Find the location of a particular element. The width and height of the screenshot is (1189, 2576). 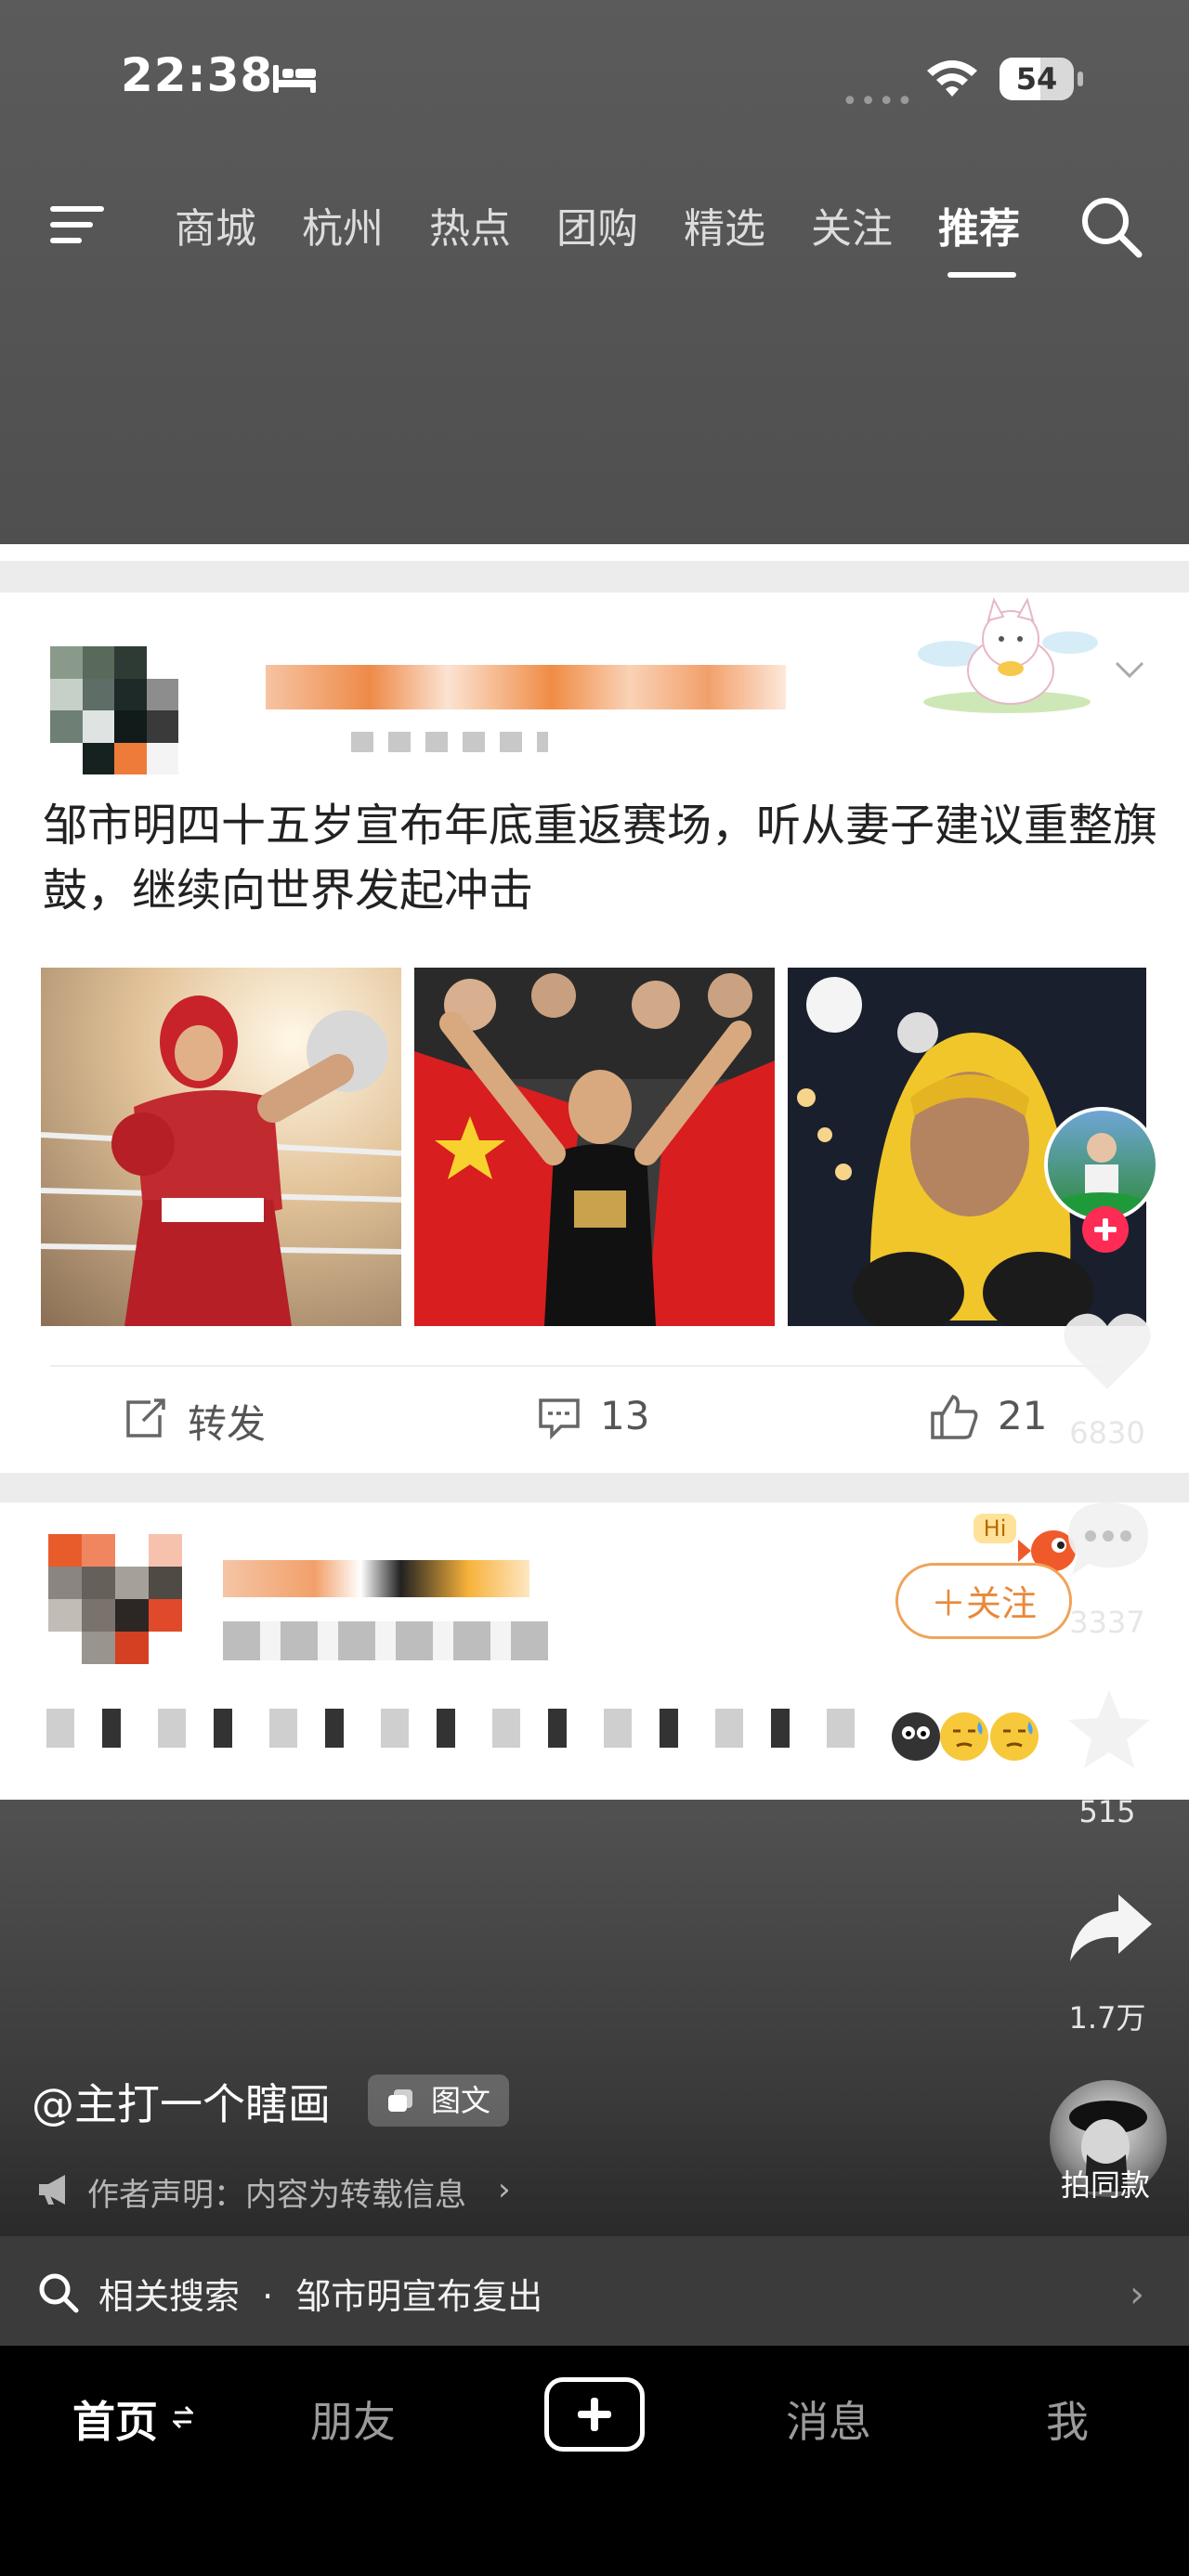

tab-messages: 消息 is located at coordinates (828, 2419).